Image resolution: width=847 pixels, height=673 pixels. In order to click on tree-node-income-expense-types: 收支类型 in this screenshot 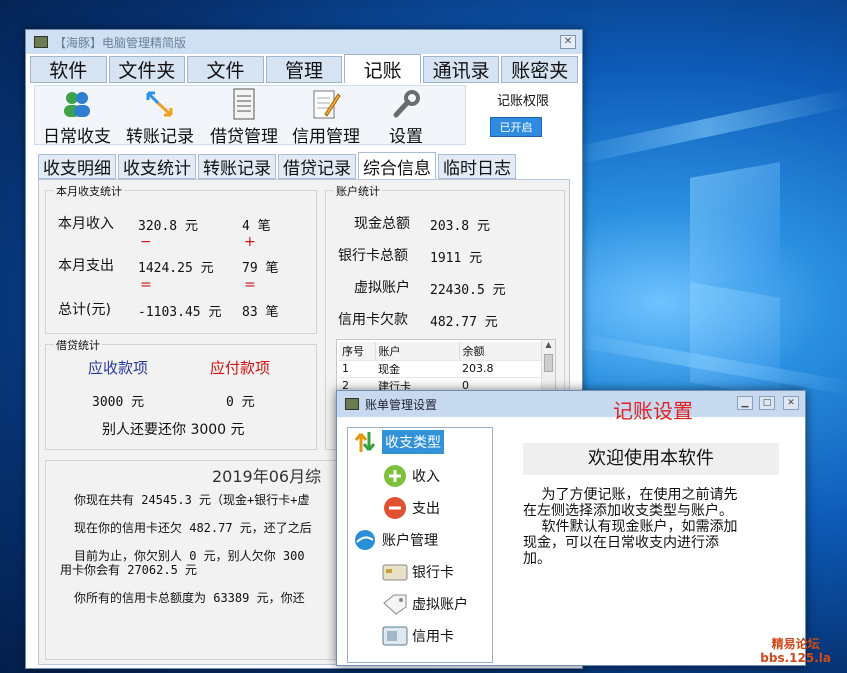, I will do `click(398, 442)`.